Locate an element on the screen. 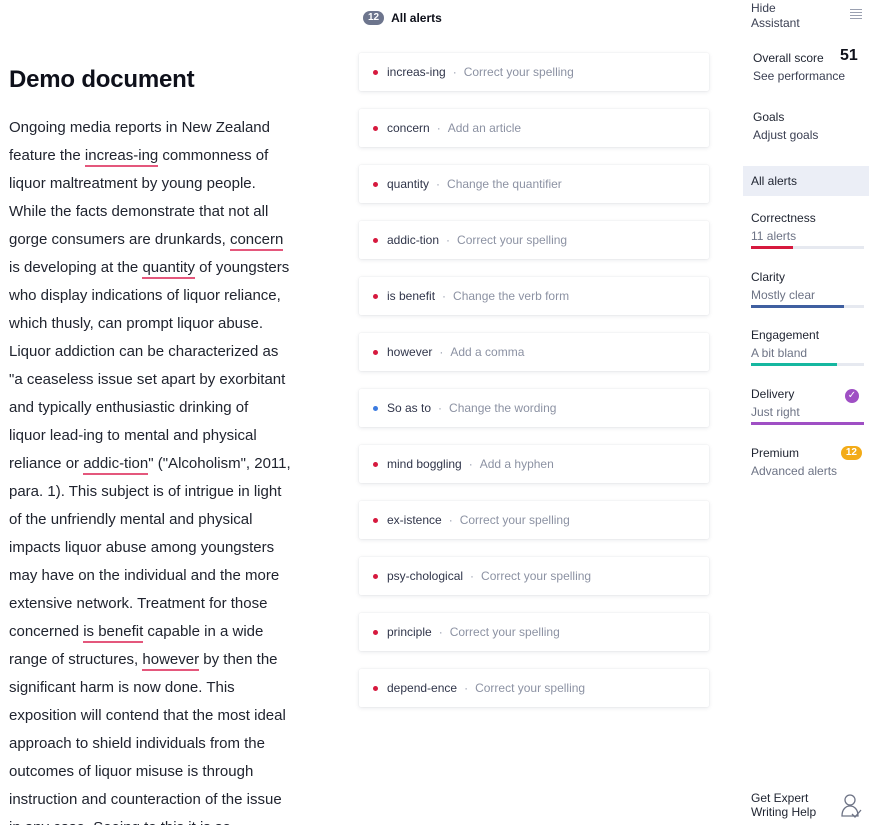 The image size is (874, 825). flagged-word: quantity is located at coordinates (168, 269).